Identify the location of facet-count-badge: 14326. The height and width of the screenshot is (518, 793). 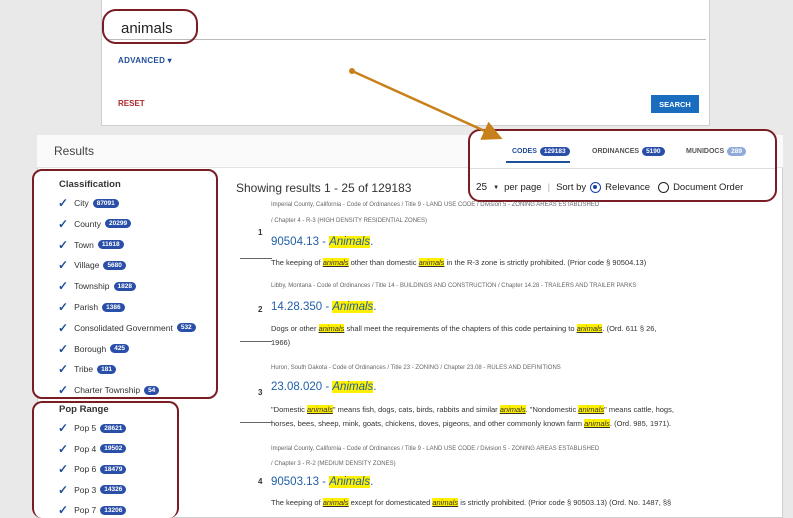
(113, 489).